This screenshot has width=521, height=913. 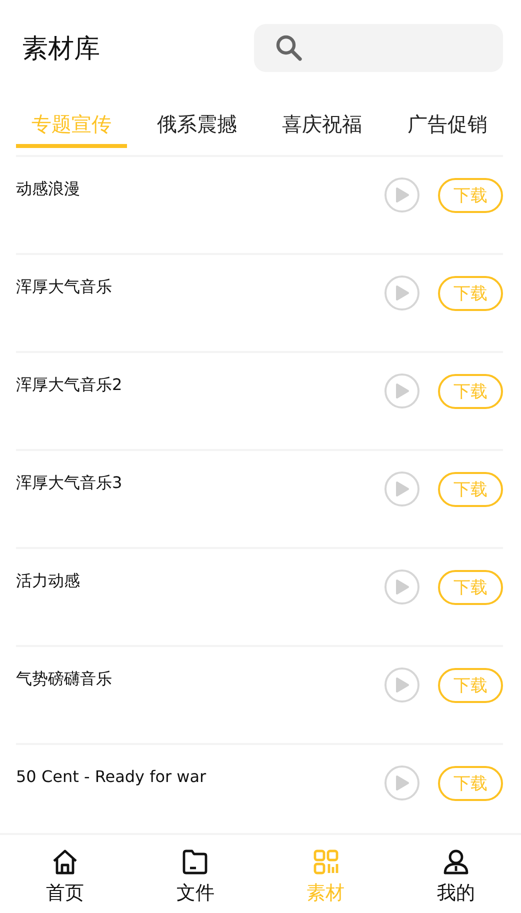 I want to click on track-title: 浑厚大气音乐2, so click(x=69, y=385).